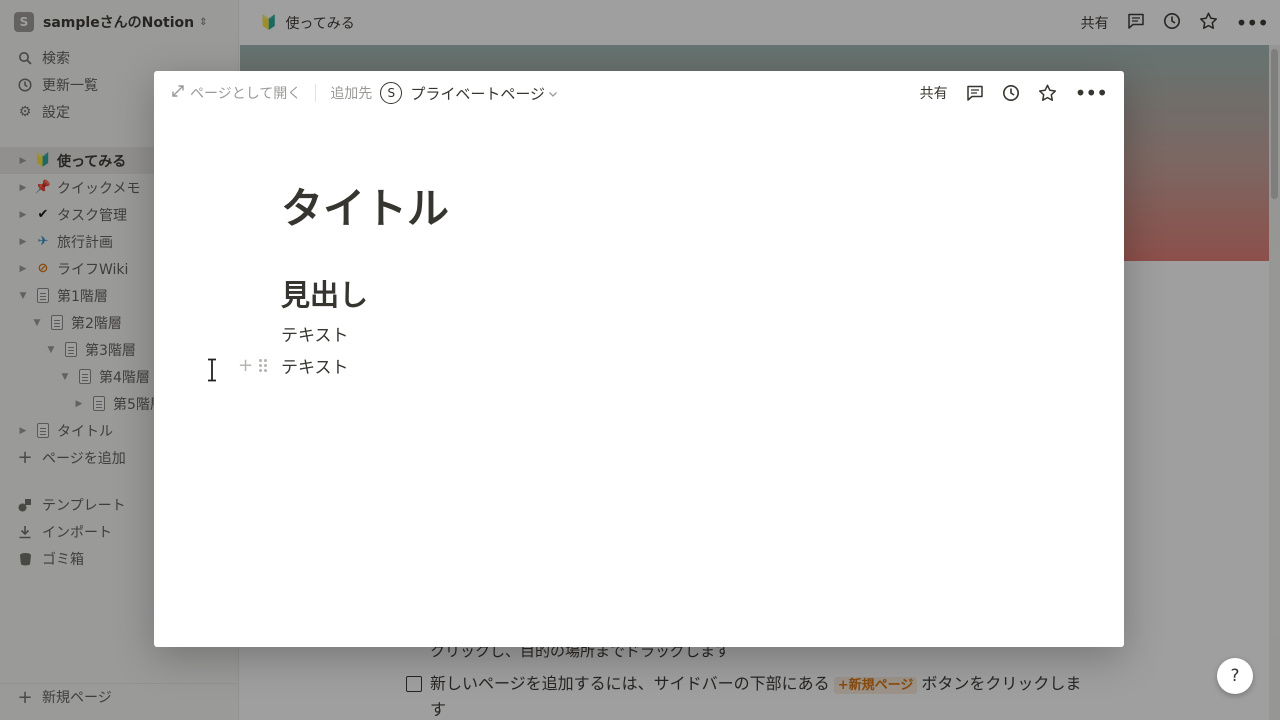 The width and height of the screenshot is (1280, 720). Describe the element at coordinates (1235, 676) in the screenshot. I see `help-button: ?` at that location.